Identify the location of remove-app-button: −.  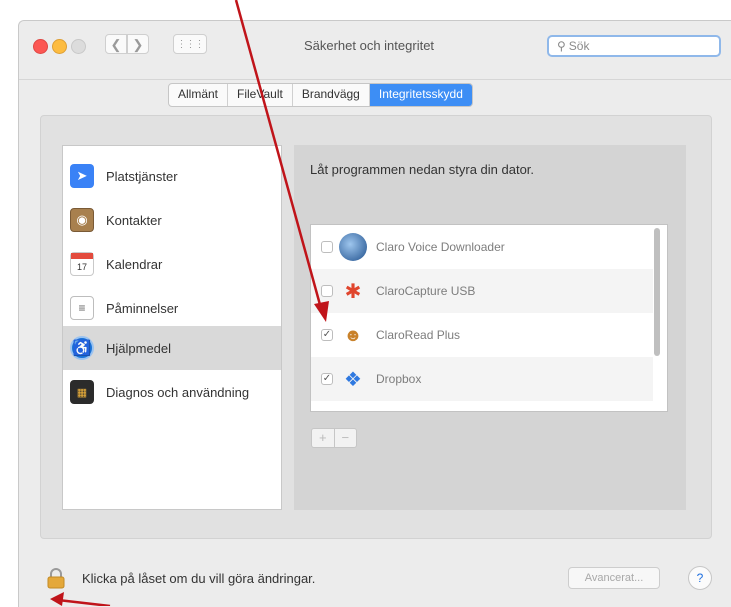
(346, 438).